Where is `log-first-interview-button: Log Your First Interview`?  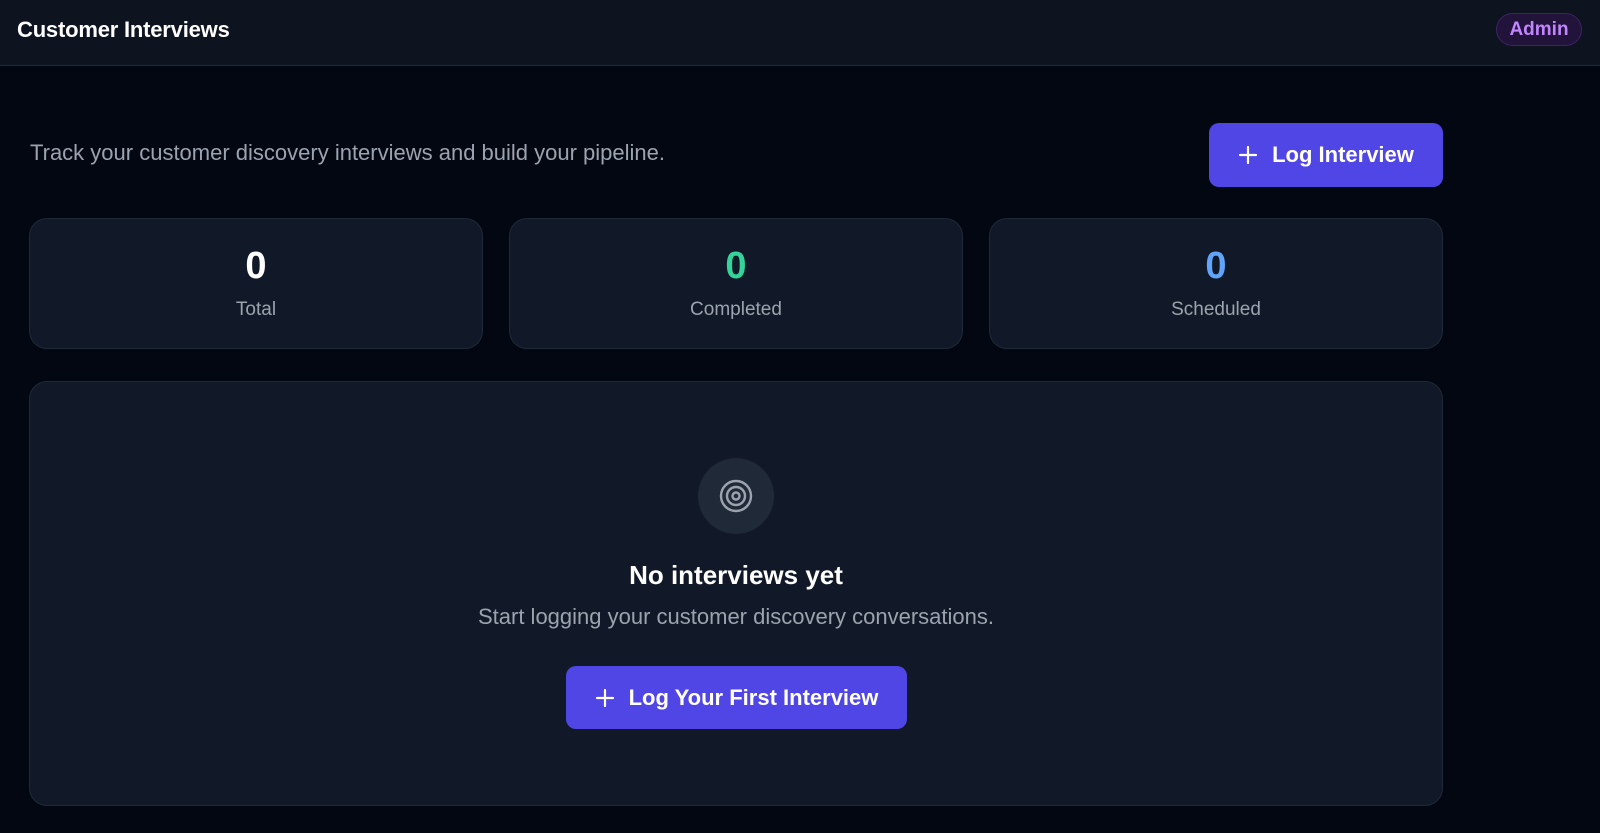 log-first-interview-button: Log Your First Interview is located at coordinates (736, 697).